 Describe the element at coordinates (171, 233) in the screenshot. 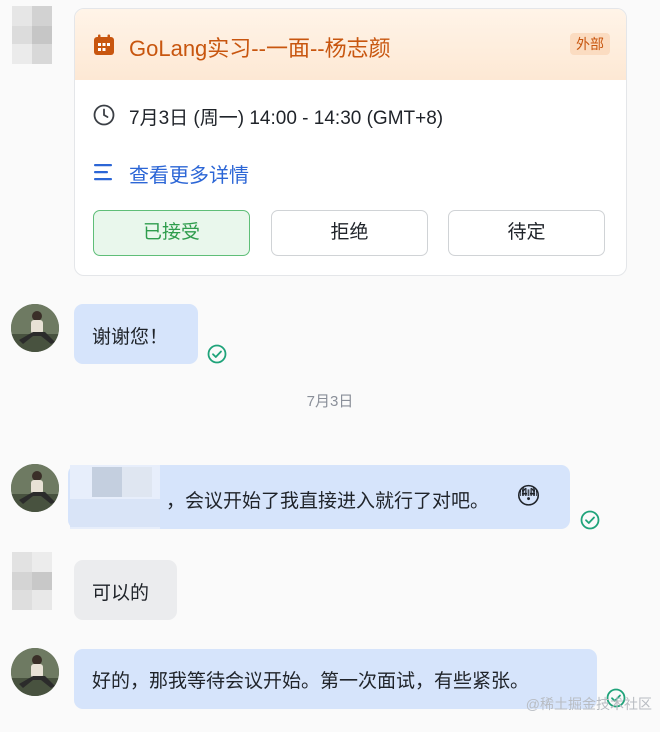

I see `accepted-button: 已接受` at that location.